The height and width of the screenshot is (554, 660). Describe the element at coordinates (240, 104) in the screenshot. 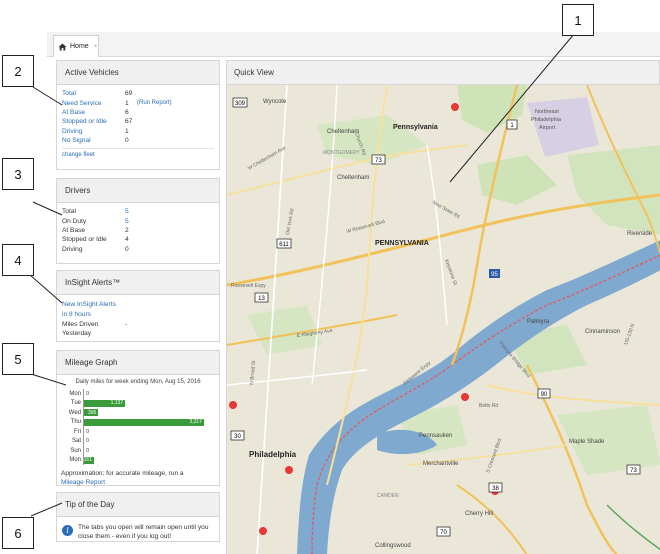

I see `route-shield-309: 309` at that location.